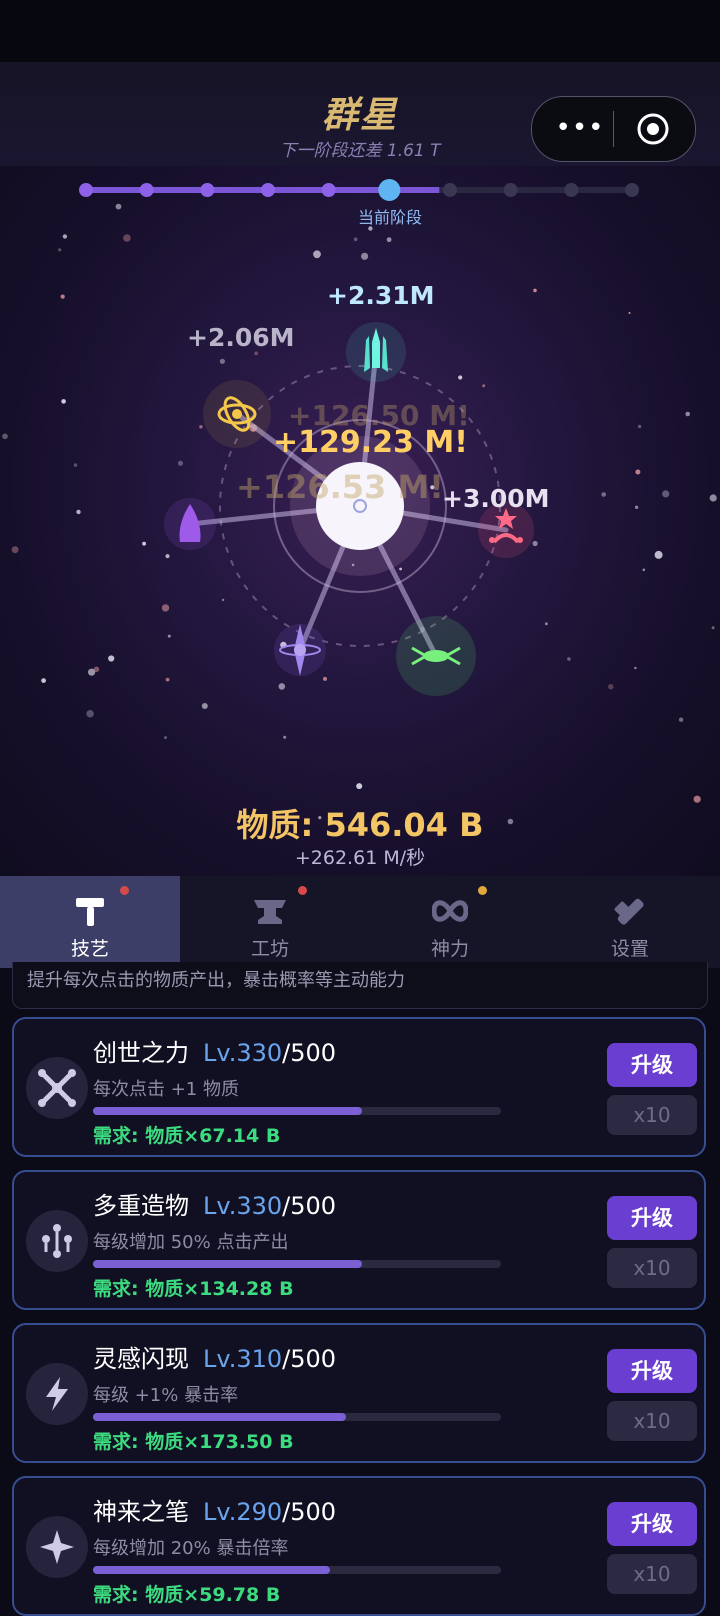 This screenshot has height=1616, width=720. I want to click on skill-name: 神来之笔, so click(141, 1512).